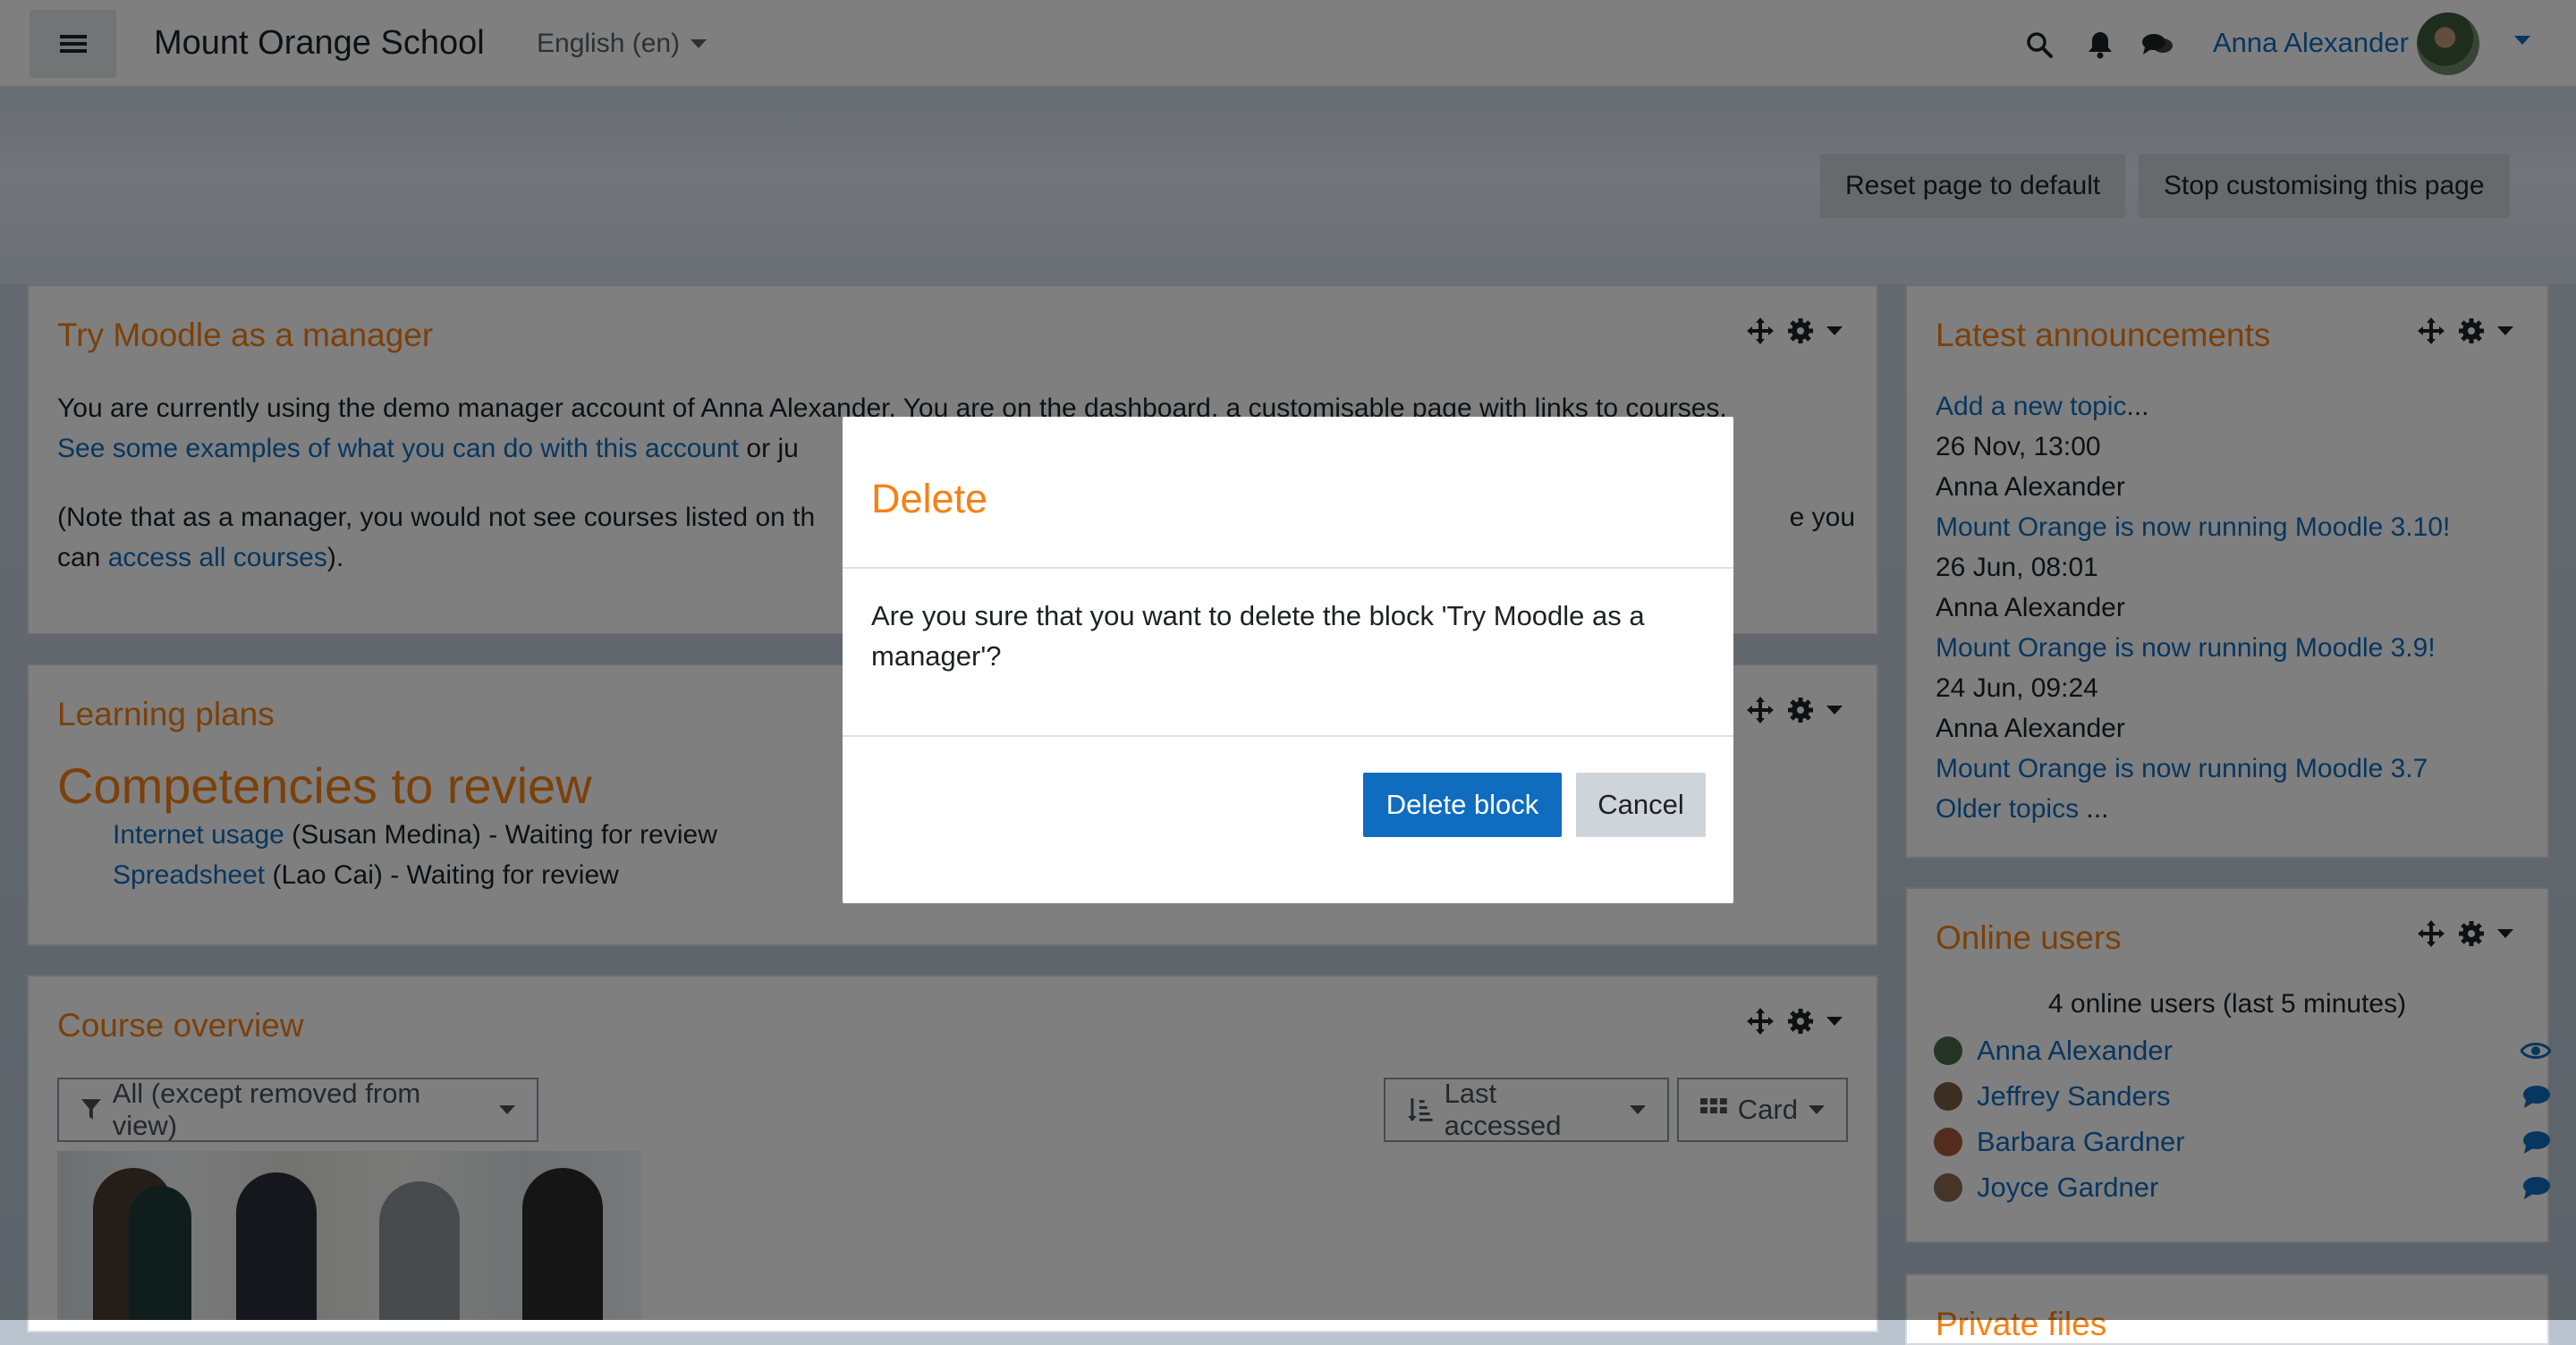 The width and height of the screenshot is (2576, 1345). What do you see at coordinates (1462, 805) in the screenshot?
I see `delete-block-button: Delete block` at bounding box center [1462, 805].